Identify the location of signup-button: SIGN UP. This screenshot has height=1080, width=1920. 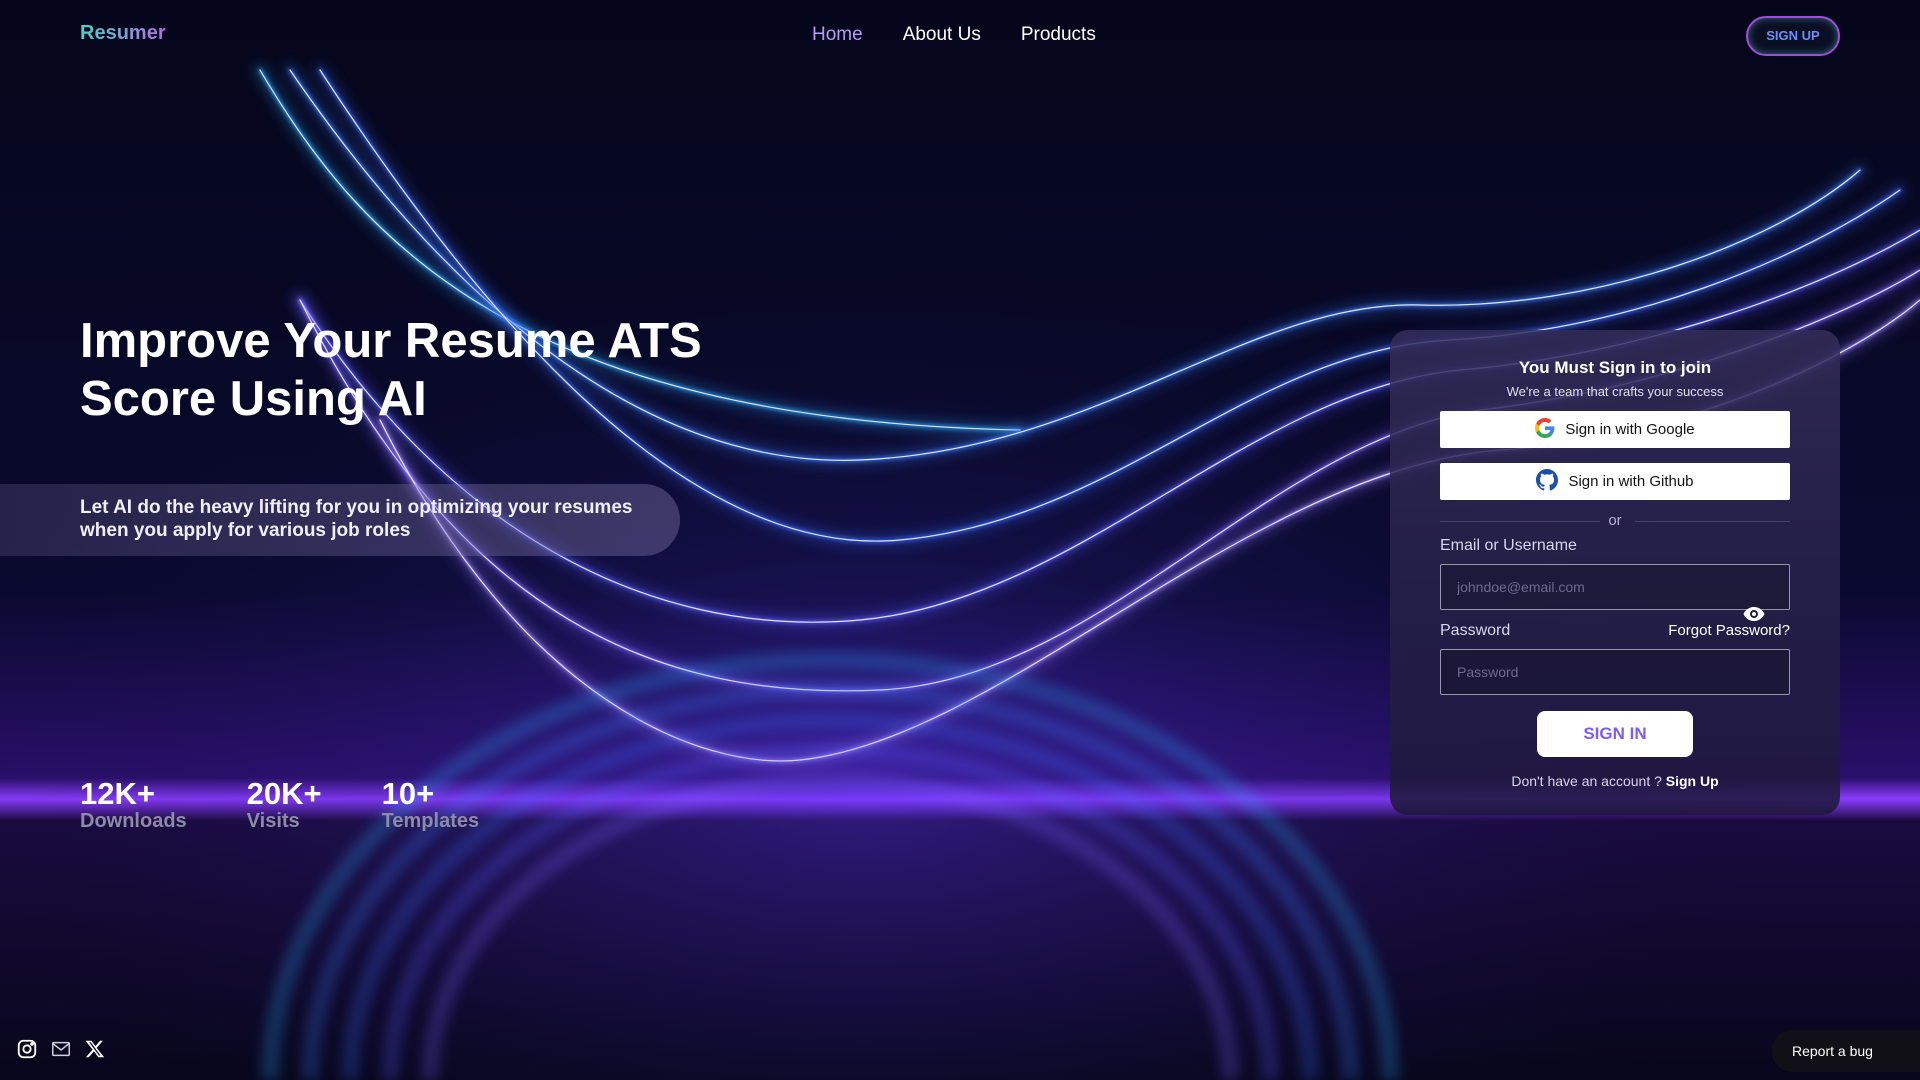
(1793, 36).